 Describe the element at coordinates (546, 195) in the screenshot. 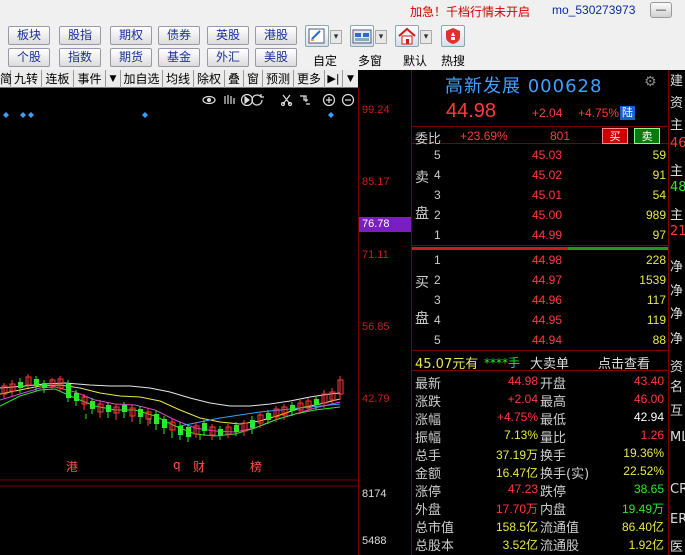

I see `ask-price: 45.01` at that location.